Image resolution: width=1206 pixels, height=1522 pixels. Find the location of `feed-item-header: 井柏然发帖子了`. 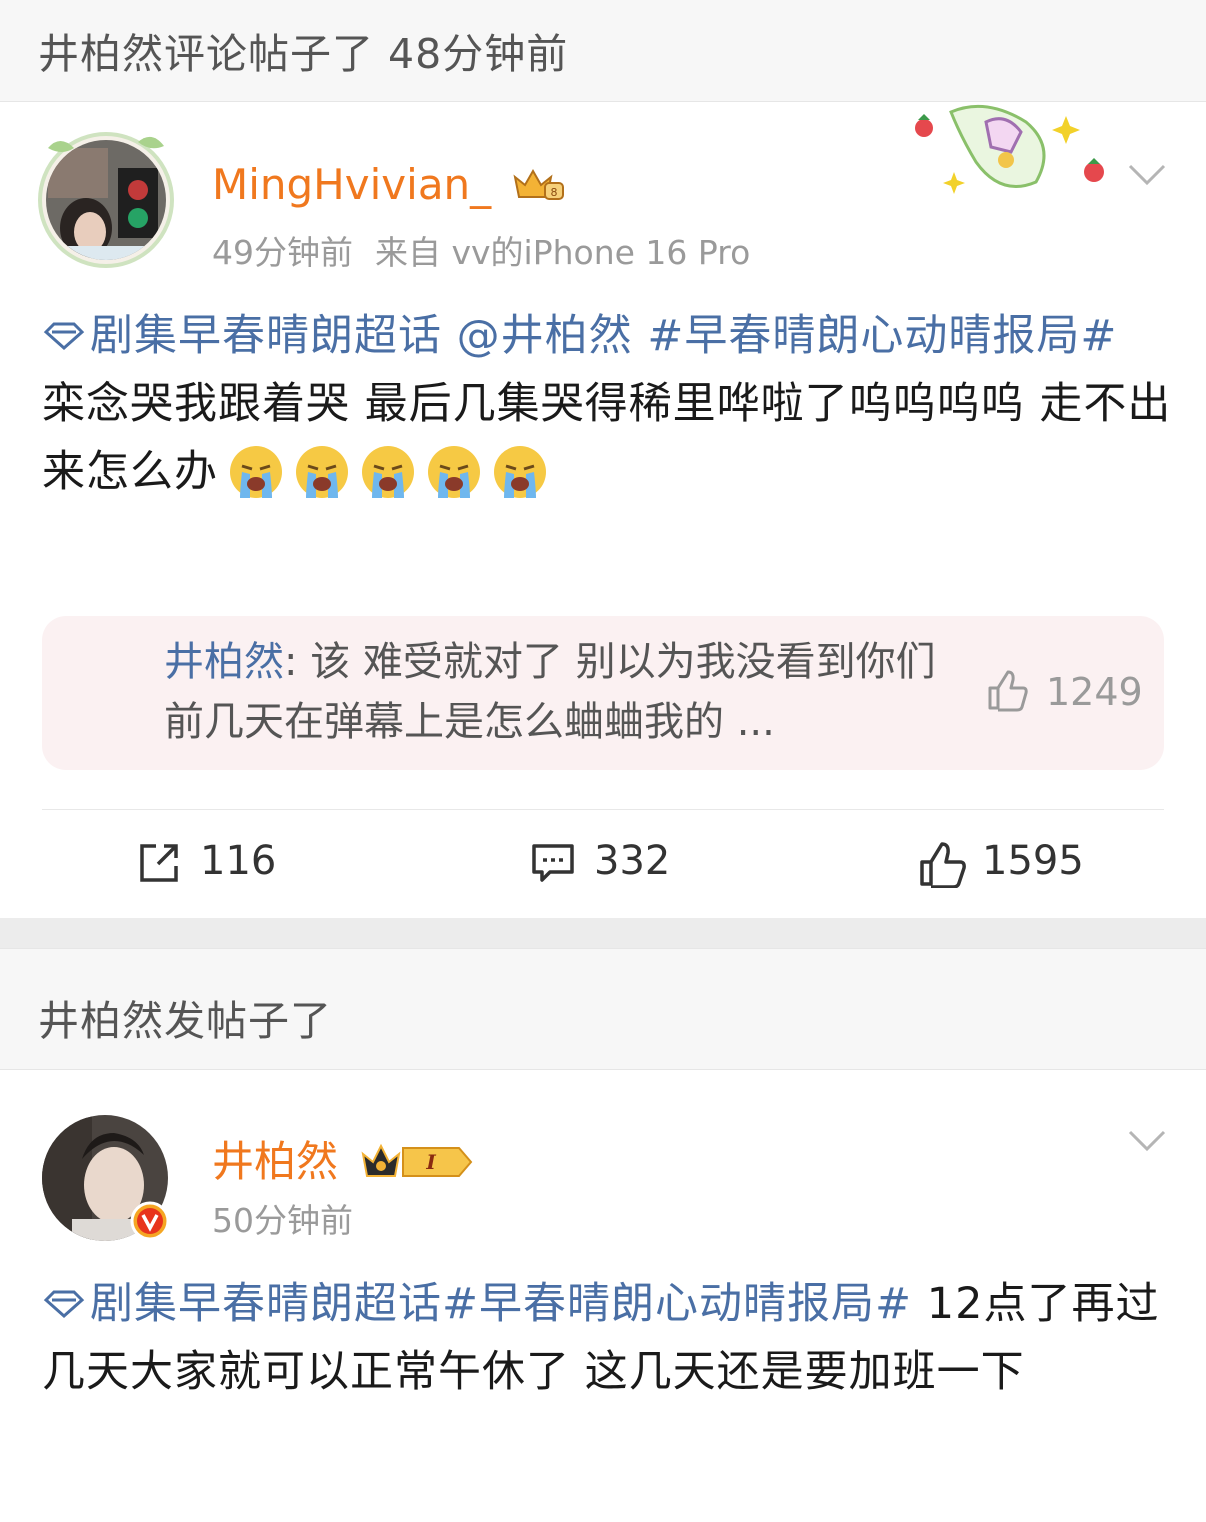

feed-item-header: 井柏然发帖子了 is located at coordinates (603, 1009).